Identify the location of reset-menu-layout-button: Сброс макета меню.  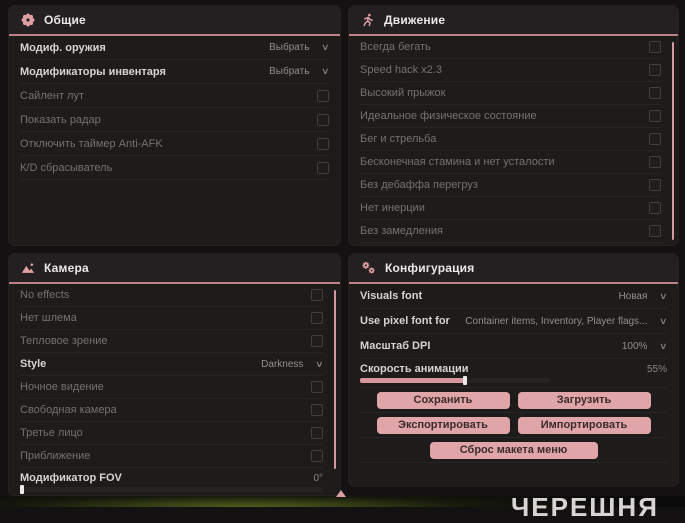
(513, 450).